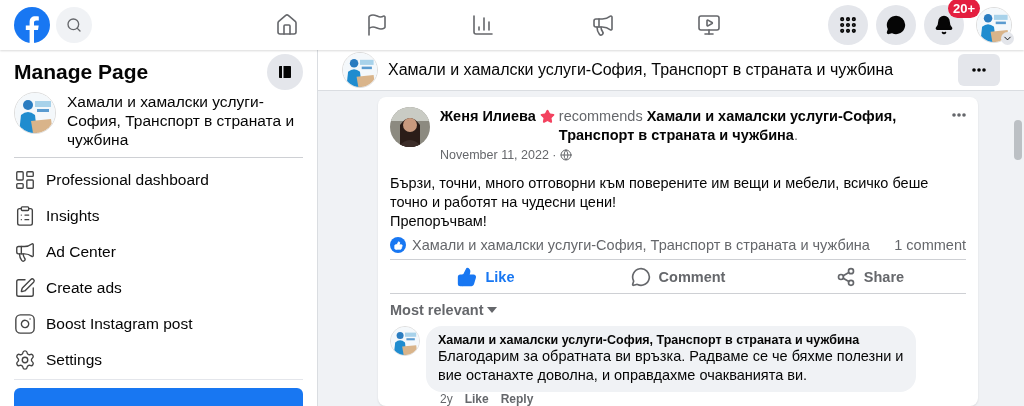  Describe the element at coordinates (444, 310) in the screenshot. I see `sort-dropdown: Most relevant` at that location.